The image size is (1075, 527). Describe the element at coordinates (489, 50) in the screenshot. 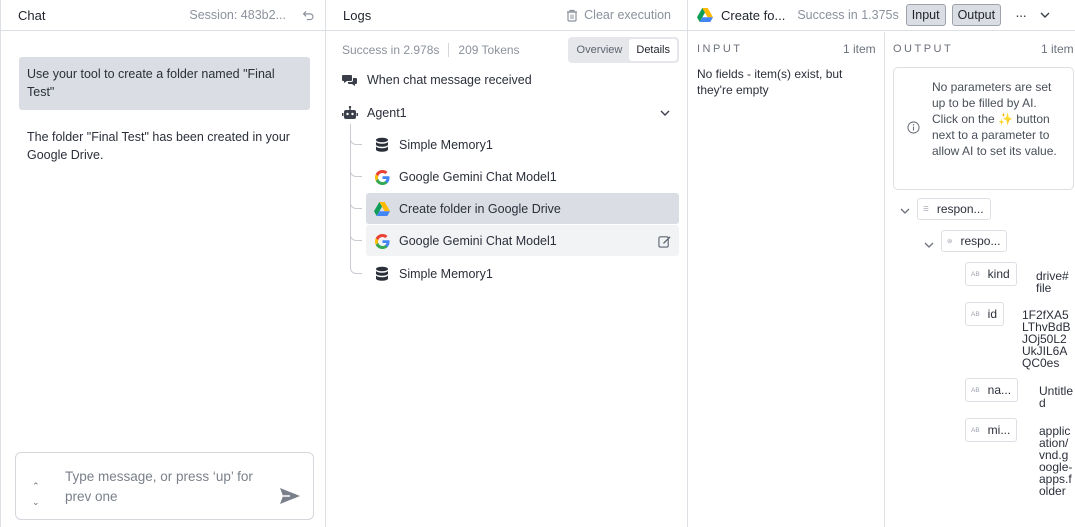

I see `token-count: 209 Tokens` at that location.